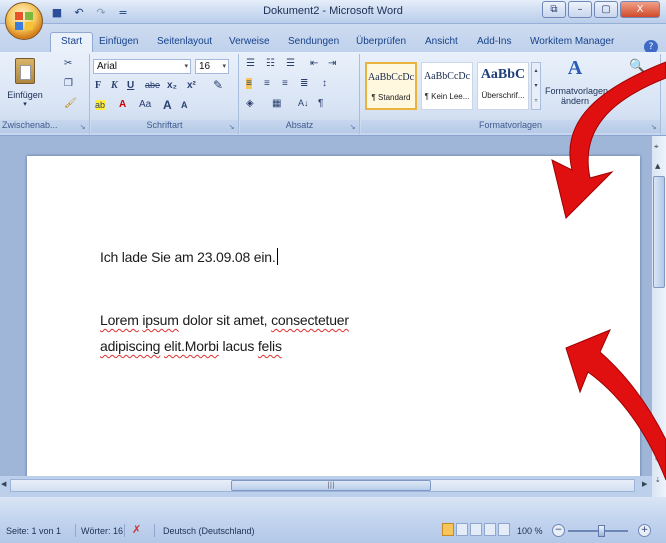  I want to click on tab-ansicht: Ansicht, so click(441, 41).